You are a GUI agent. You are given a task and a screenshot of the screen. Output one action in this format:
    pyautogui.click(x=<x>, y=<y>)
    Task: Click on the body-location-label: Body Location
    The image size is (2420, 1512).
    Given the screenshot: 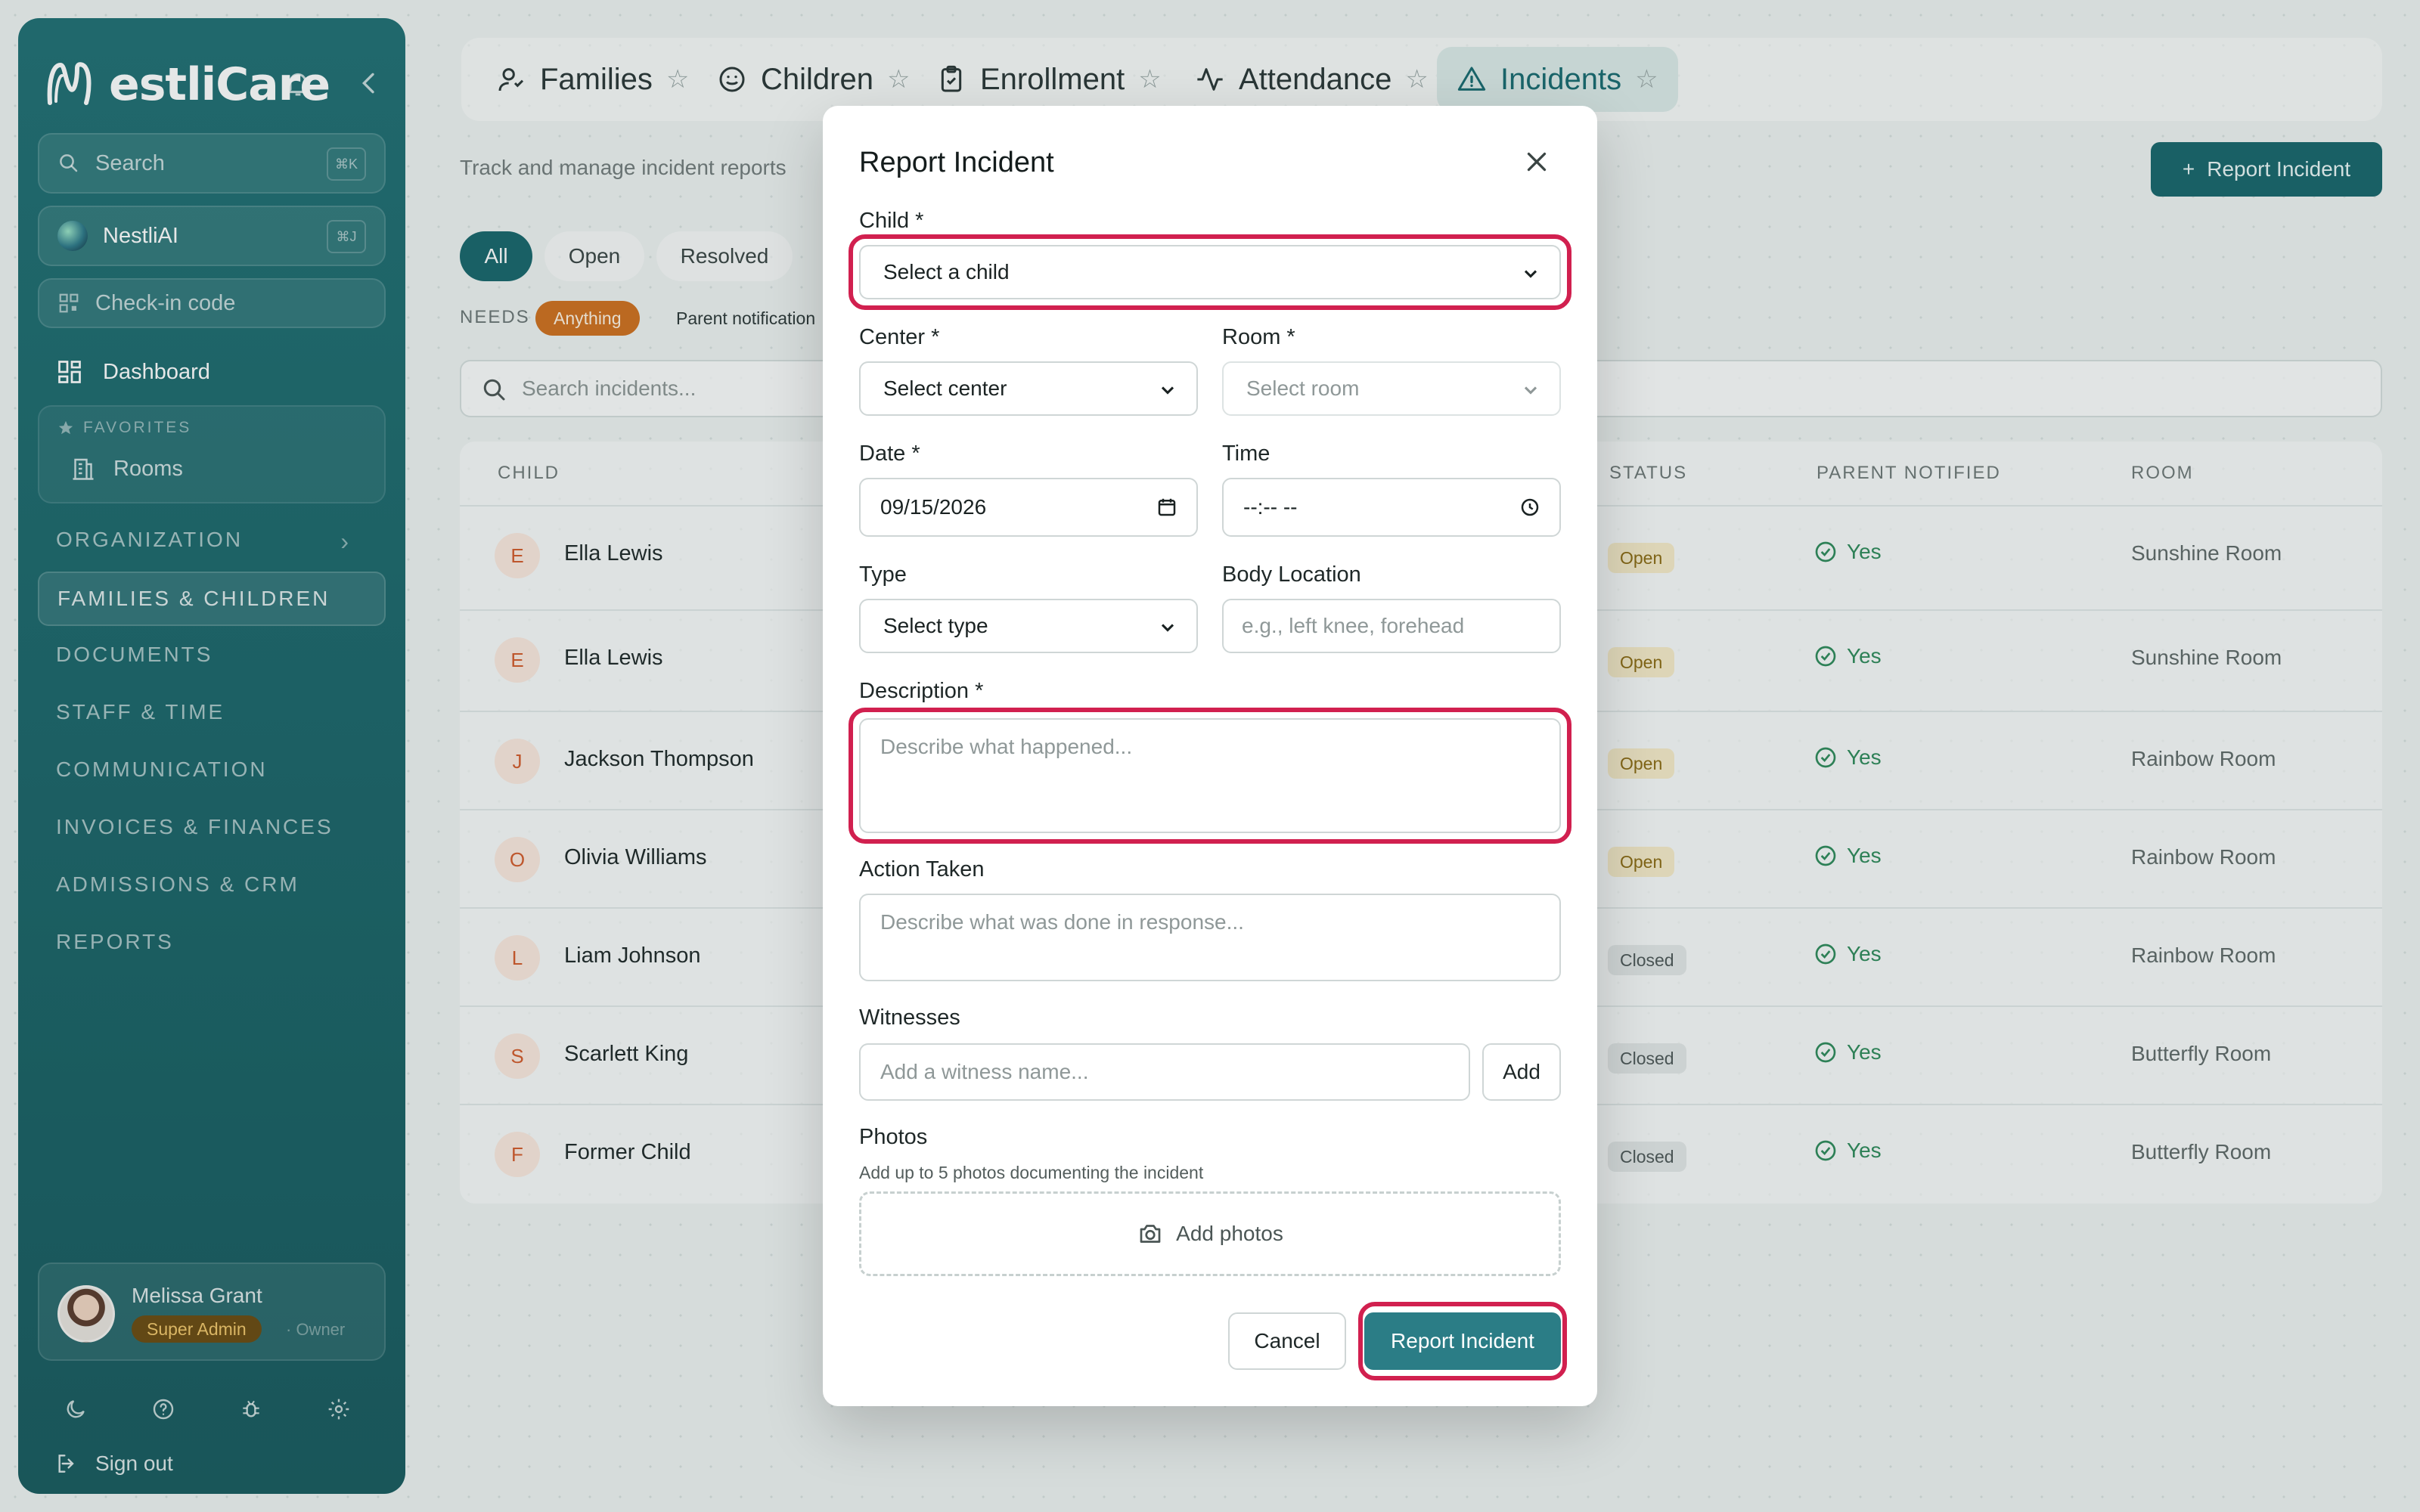 What is the action you would take?
    pyautogui.click(x=1291, y=574)
    